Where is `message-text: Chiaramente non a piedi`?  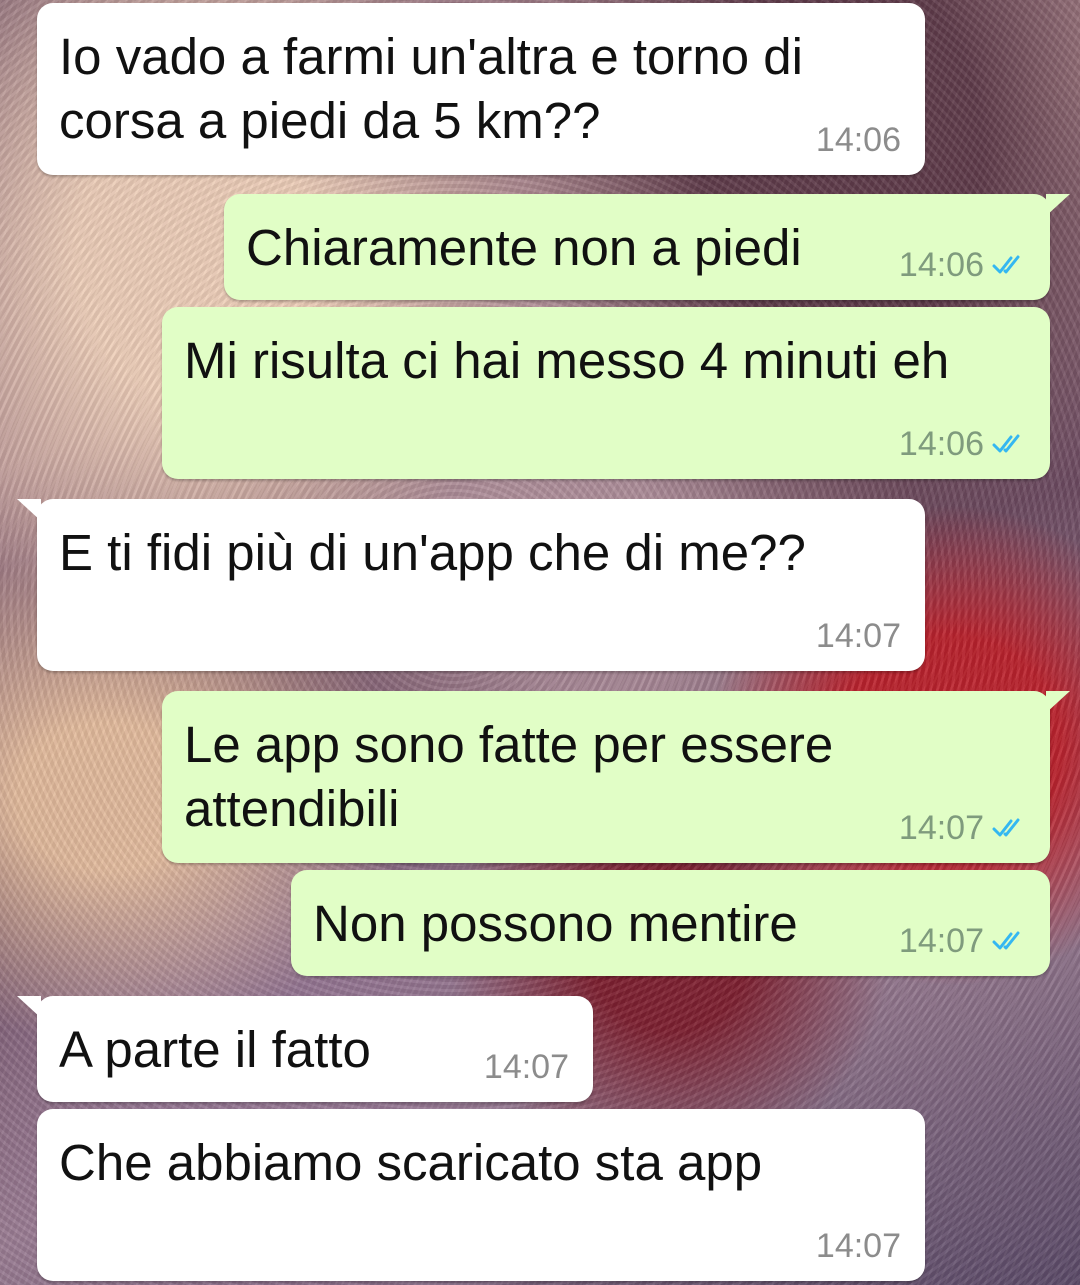 message-text: Chiaramente non a piedi is located at coordinates (524, 247).